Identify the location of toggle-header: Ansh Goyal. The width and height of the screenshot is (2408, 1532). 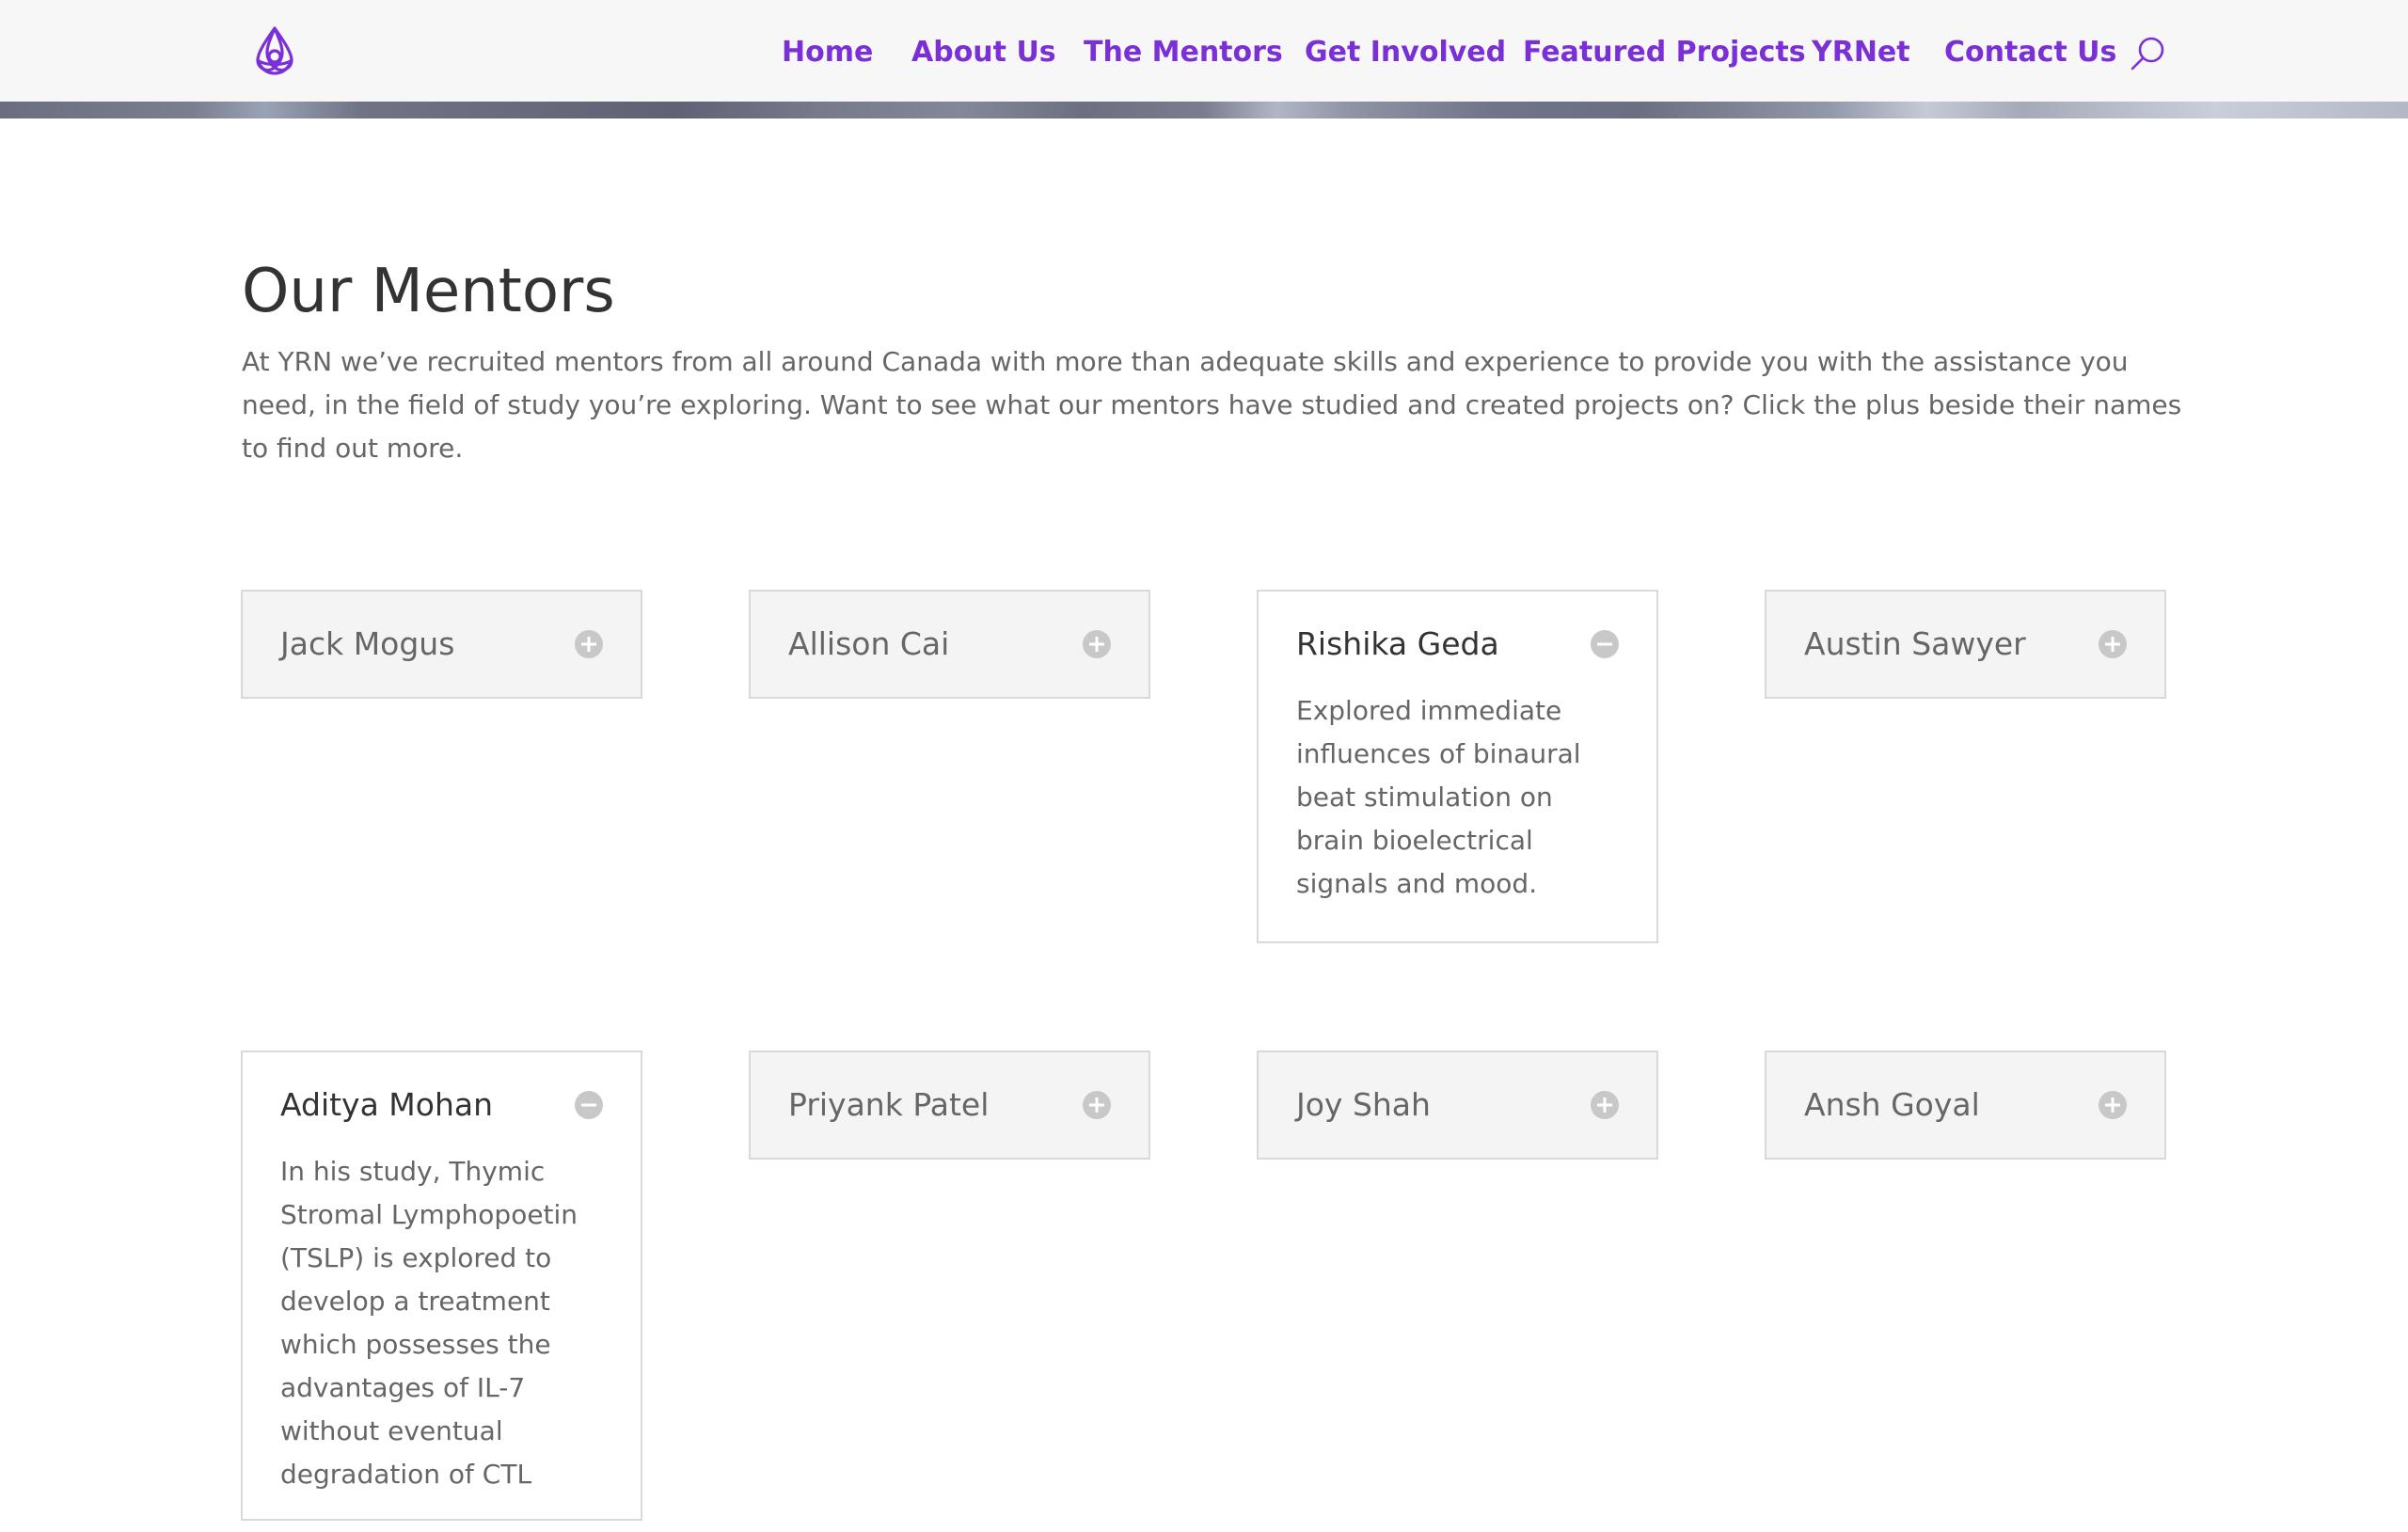
(1965, 1105).